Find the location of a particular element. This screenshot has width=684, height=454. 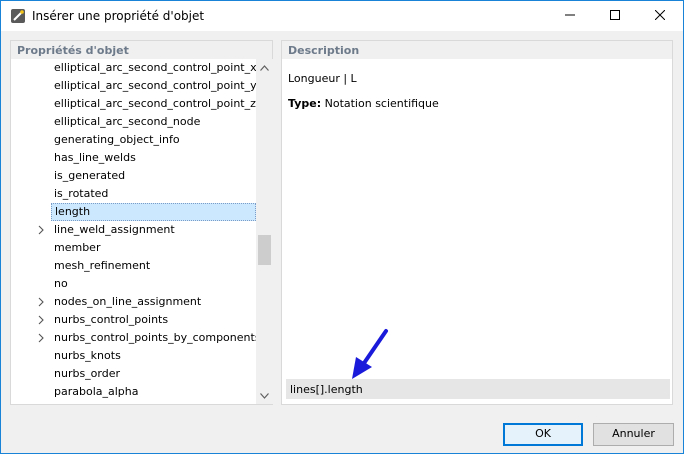

tree-item: length is located at coordinates (133, 212).